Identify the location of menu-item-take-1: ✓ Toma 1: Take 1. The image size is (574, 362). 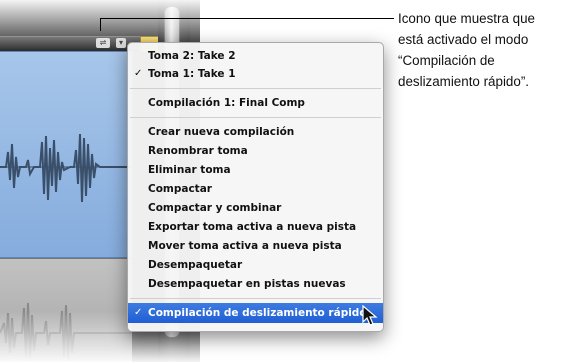
(255, 74).